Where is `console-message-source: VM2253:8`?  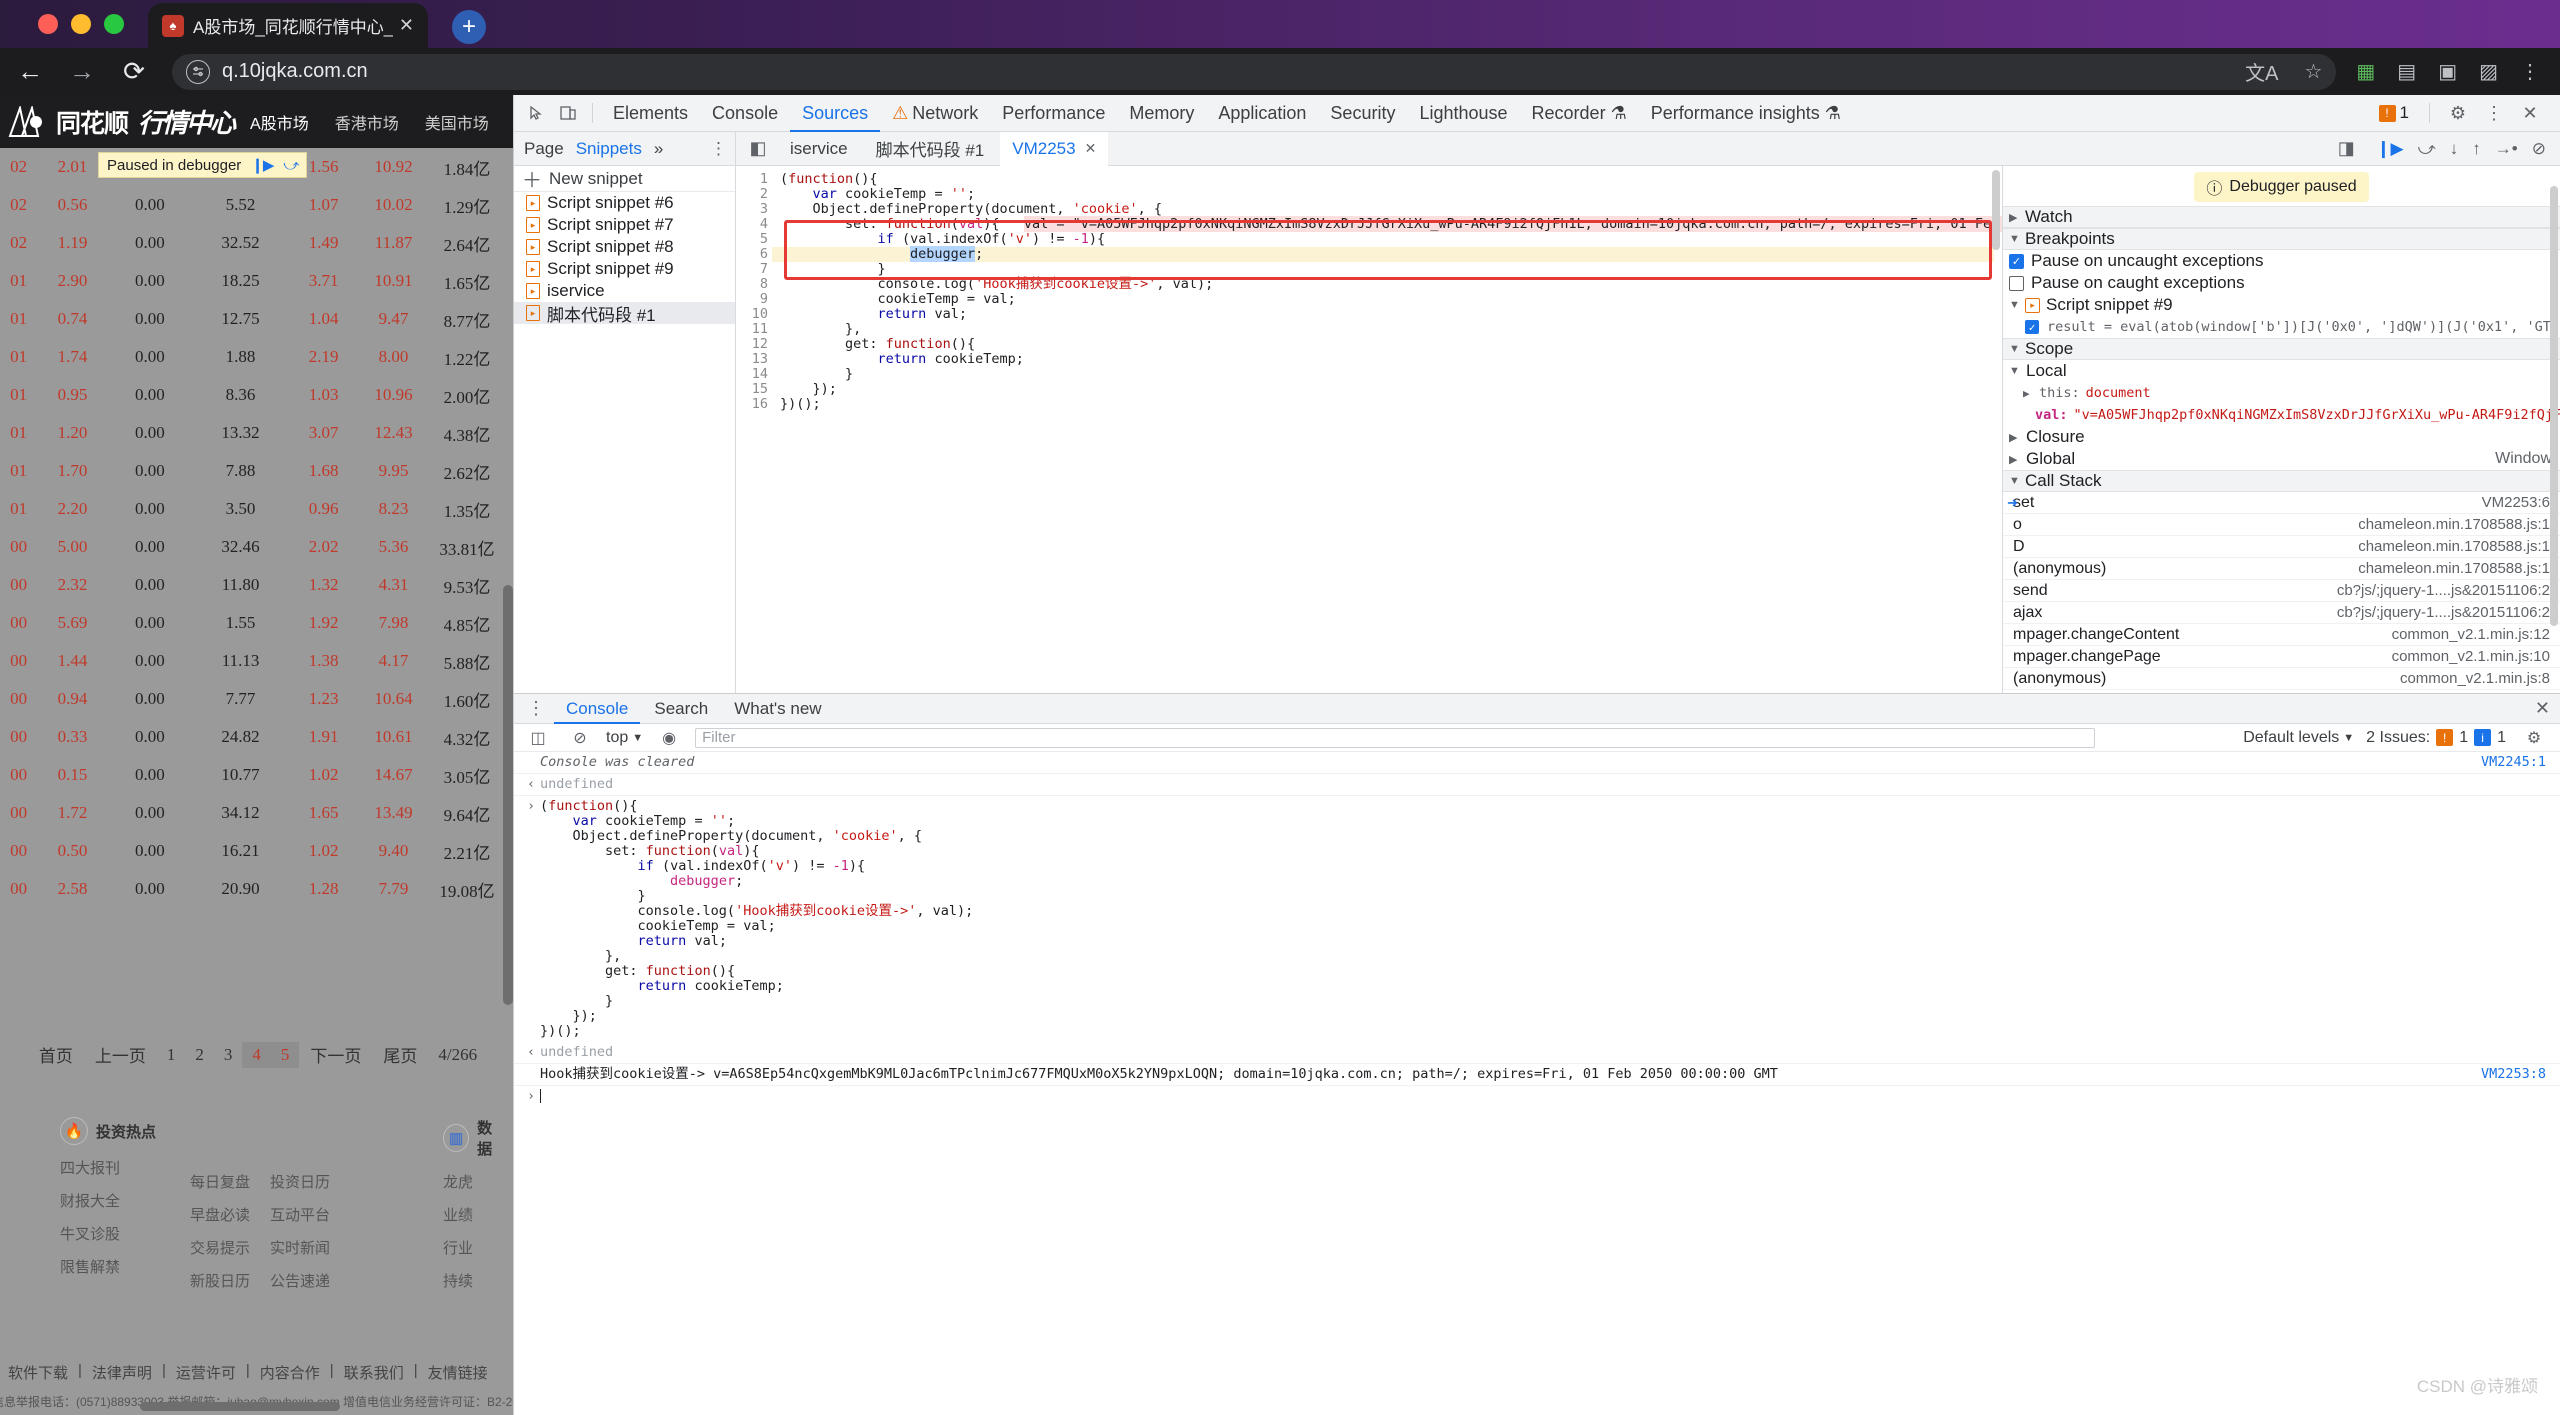
console-message-source: VM2253:8 is located at coordinates (2520, 1074).